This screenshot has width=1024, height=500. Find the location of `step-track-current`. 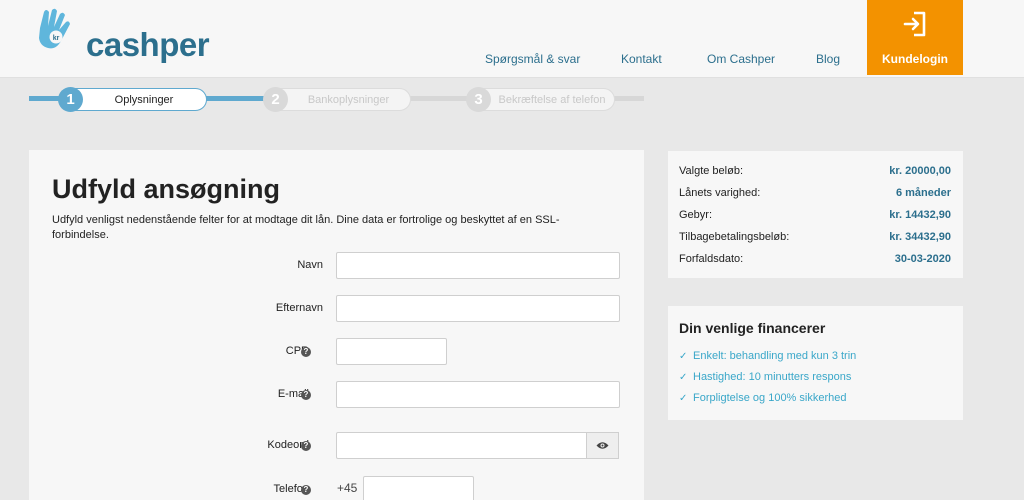

step-track-current is located at coordinates (235, 98).